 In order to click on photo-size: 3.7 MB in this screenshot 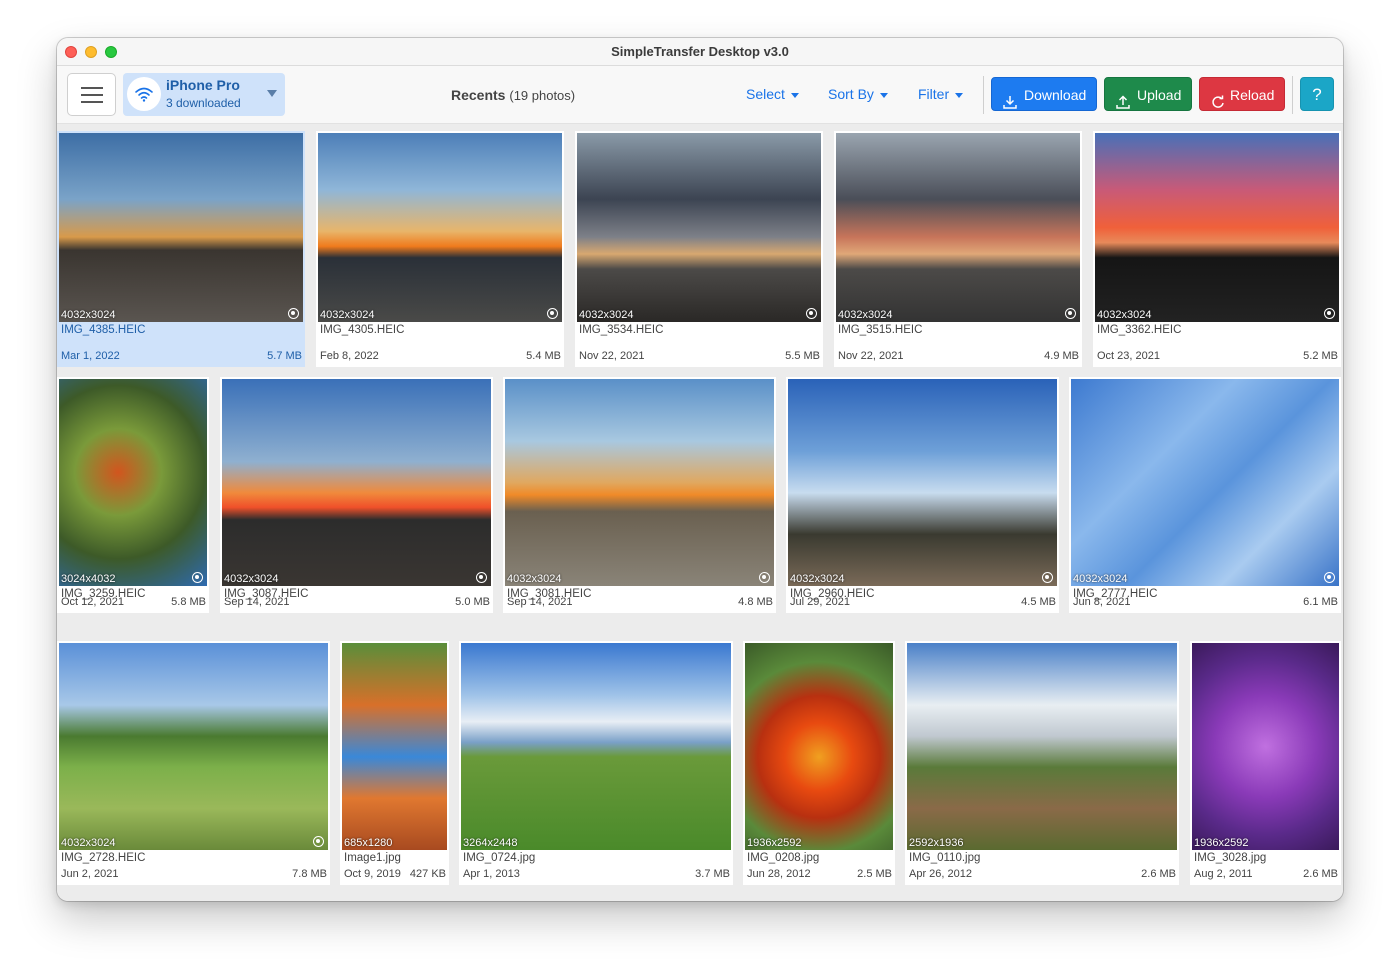, I will do `click(712, 874)`.